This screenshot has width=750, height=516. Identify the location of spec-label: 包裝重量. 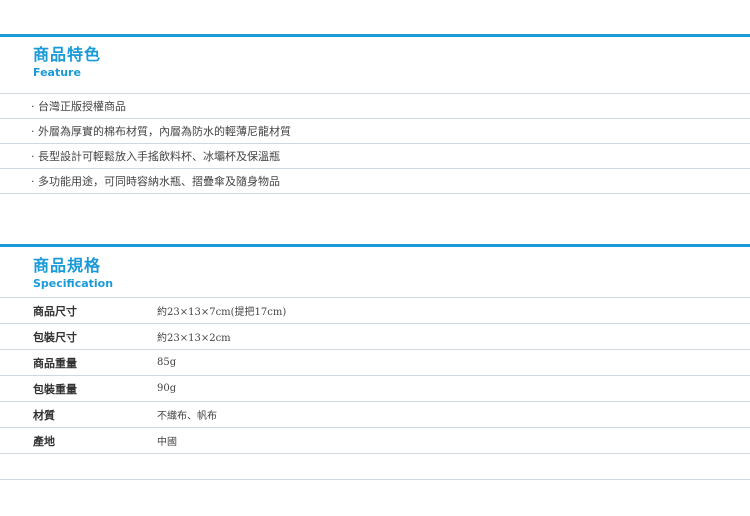
(55, 389).